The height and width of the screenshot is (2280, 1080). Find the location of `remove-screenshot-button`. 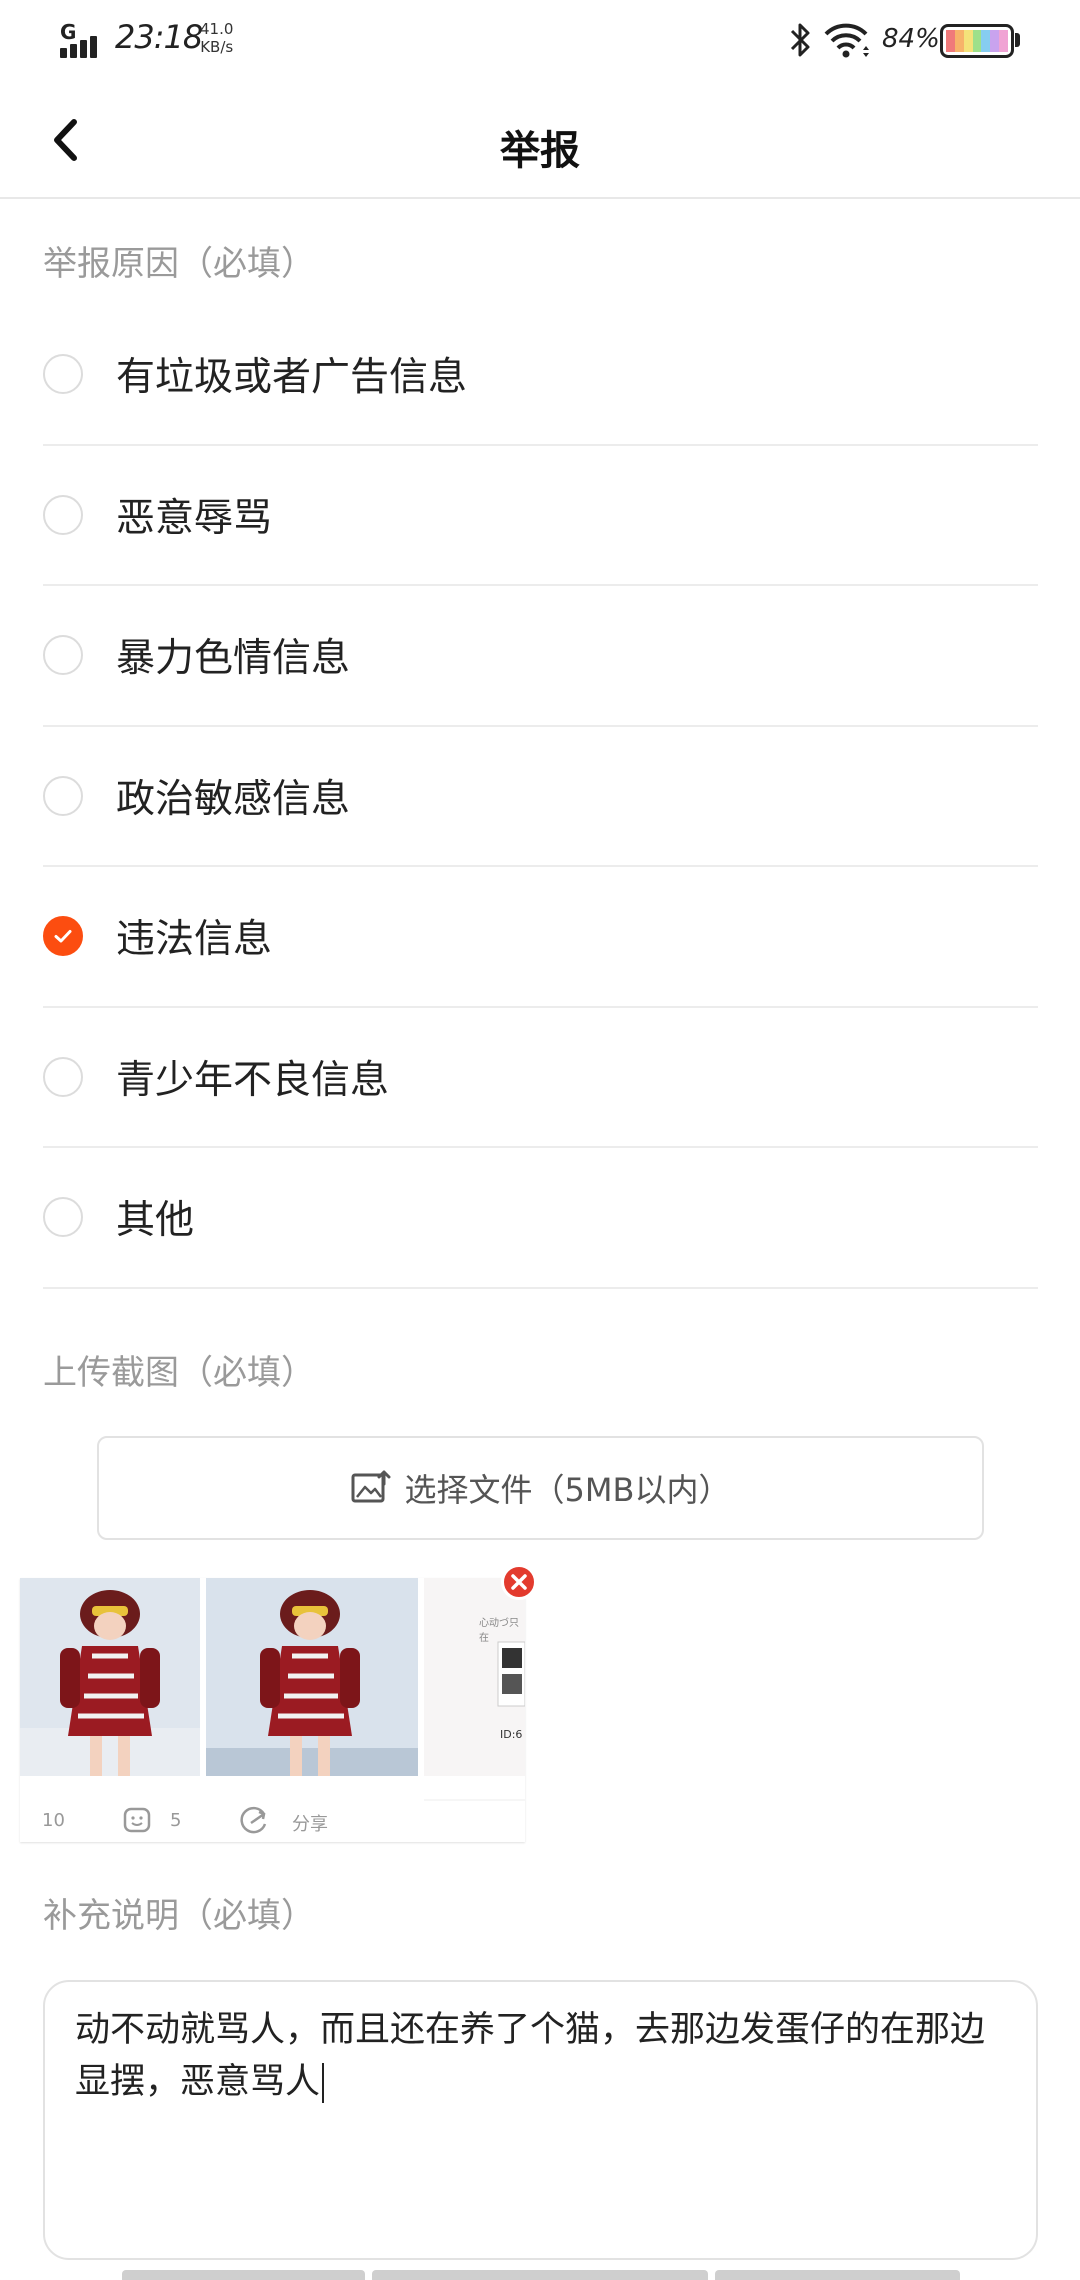

remove-screenshot-button is located at coordinates (519, 1582).